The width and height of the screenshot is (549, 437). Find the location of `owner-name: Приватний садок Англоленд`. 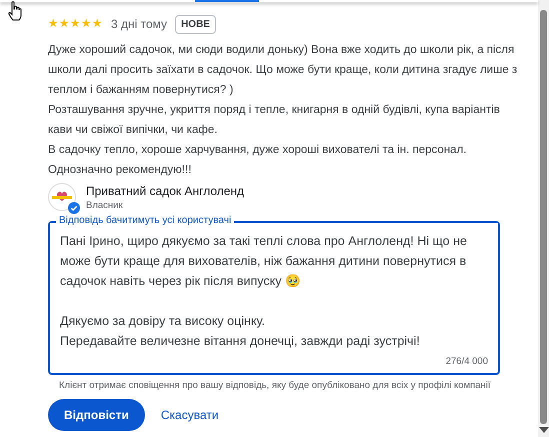

owner-name: Приватний садок Англоленд is located at coordinates (165, 191).